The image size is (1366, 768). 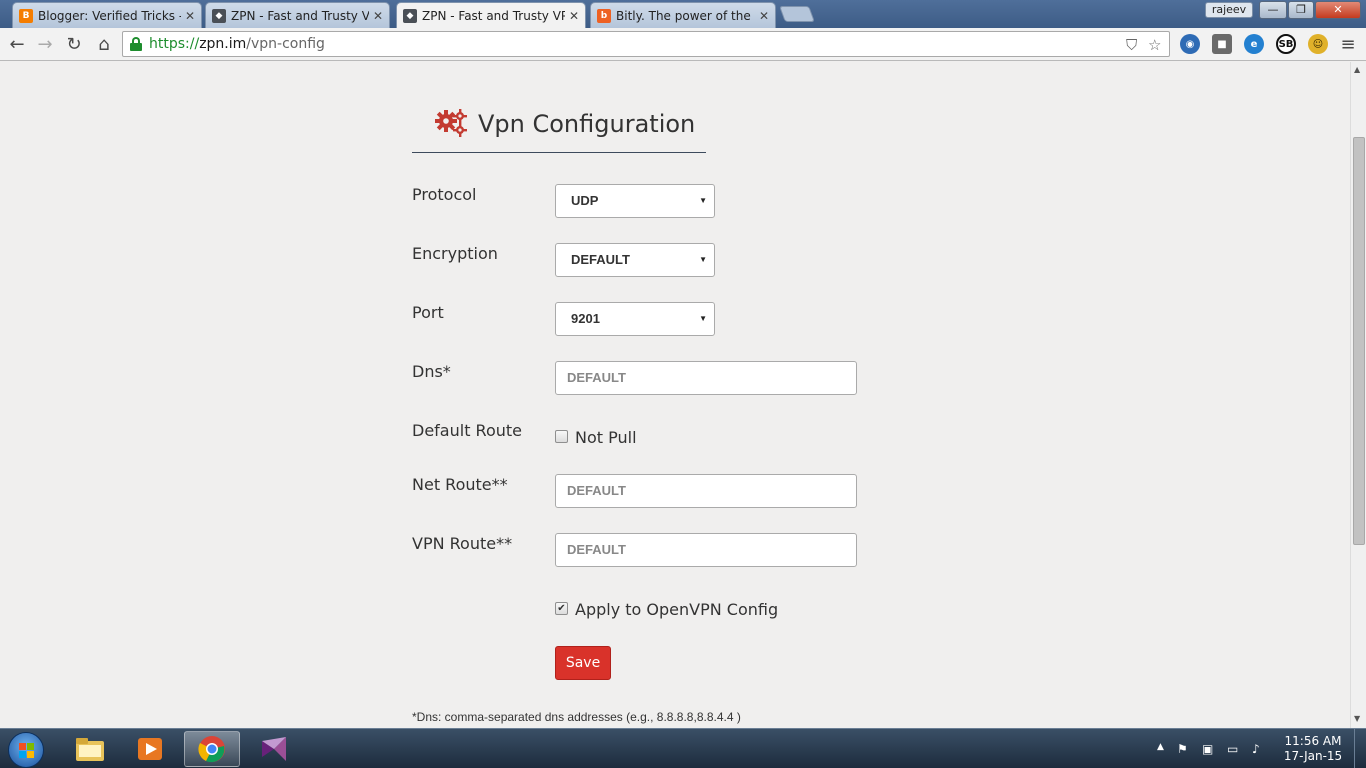 What do you see at coordinates (1232, 749) in the screenshot?
I see `network-icon: ▭` at bounding box center [1232, 749].